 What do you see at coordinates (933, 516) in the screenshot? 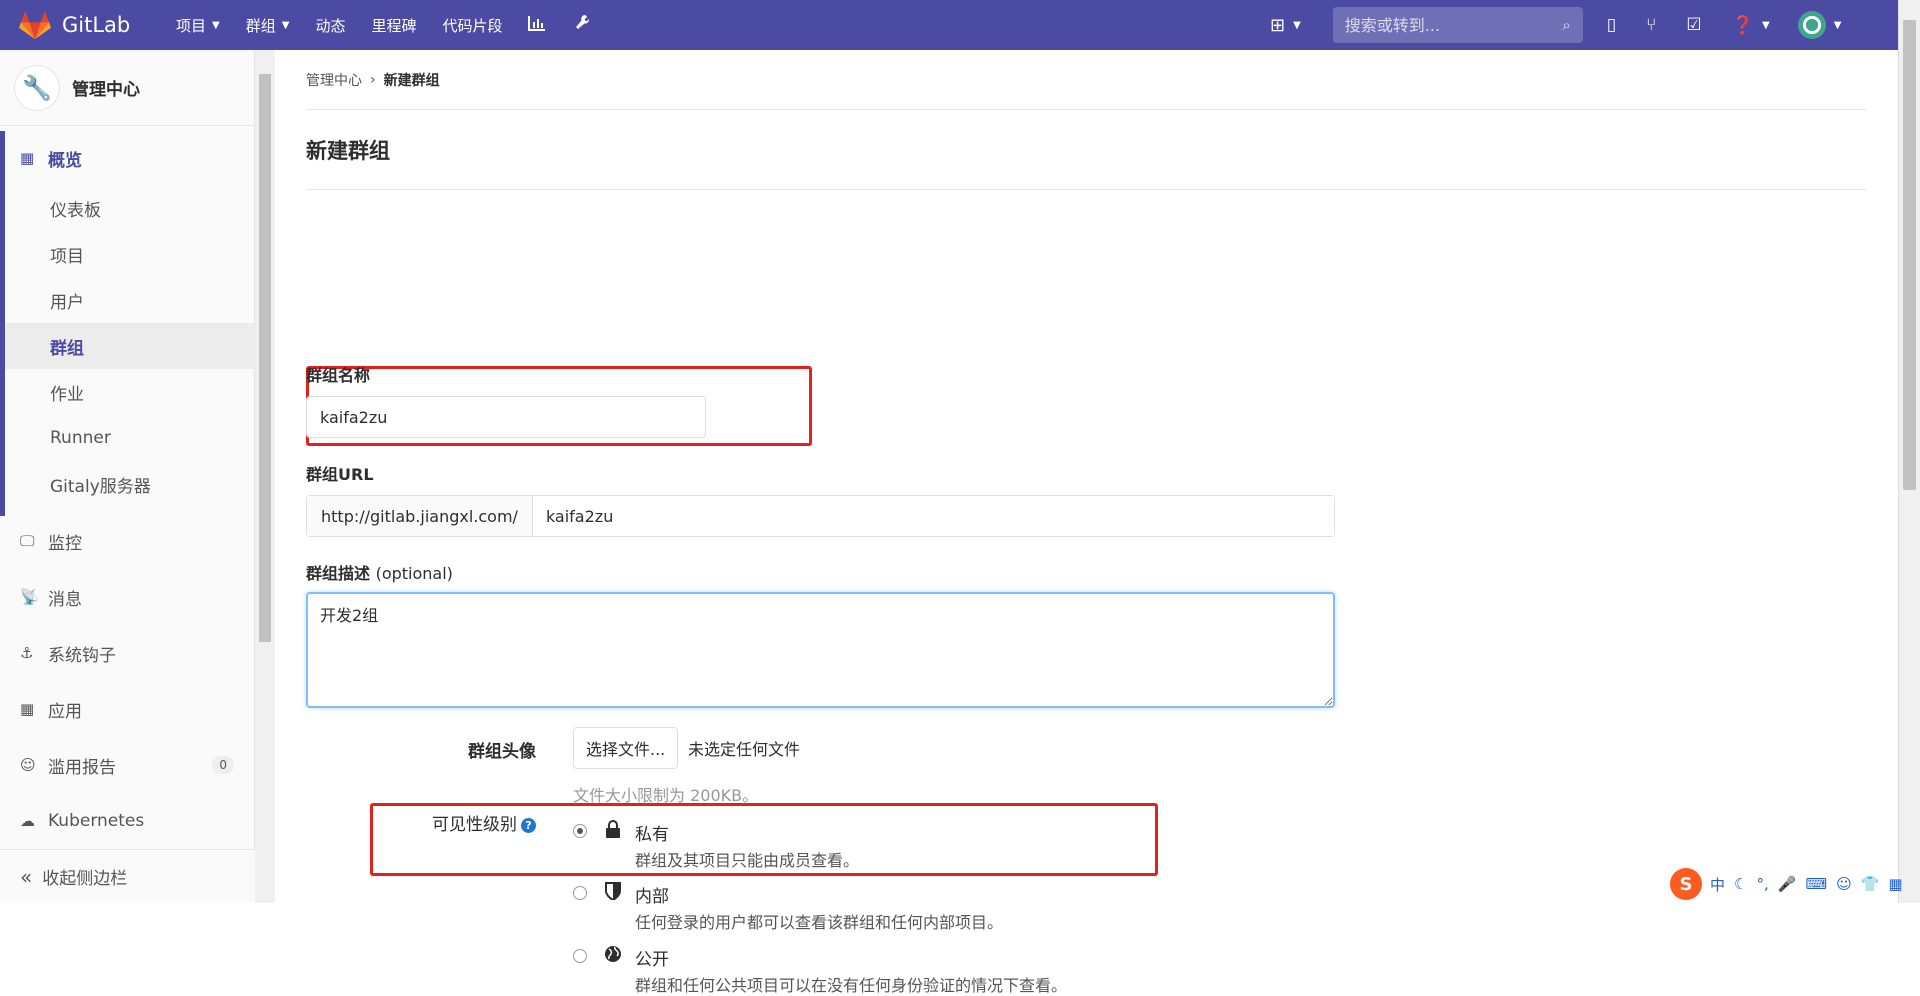
I see `group-url-input` at bounding box center [933, 516].